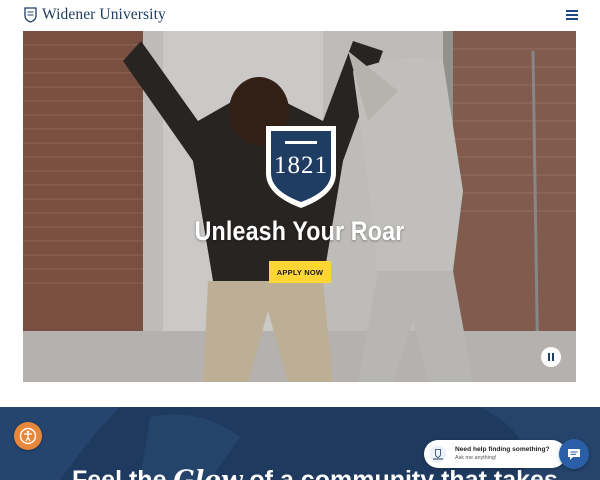 The width and height of the screenshot is (600, 480). I want to click on chat-glyph-icon, so click(574, 454).